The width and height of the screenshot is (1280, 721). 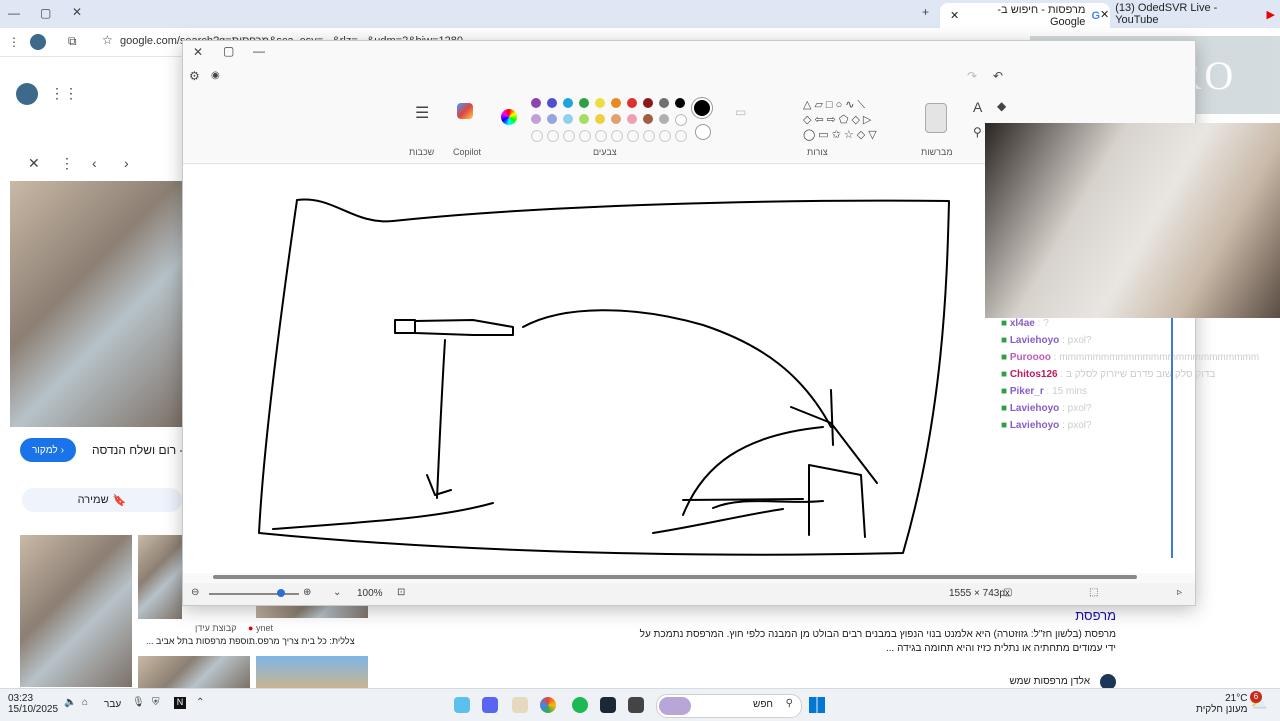 What do you see at coordinates (817, 705) in the screenshot?
I see `windows-start-icon` at bounding box center [817, 705].